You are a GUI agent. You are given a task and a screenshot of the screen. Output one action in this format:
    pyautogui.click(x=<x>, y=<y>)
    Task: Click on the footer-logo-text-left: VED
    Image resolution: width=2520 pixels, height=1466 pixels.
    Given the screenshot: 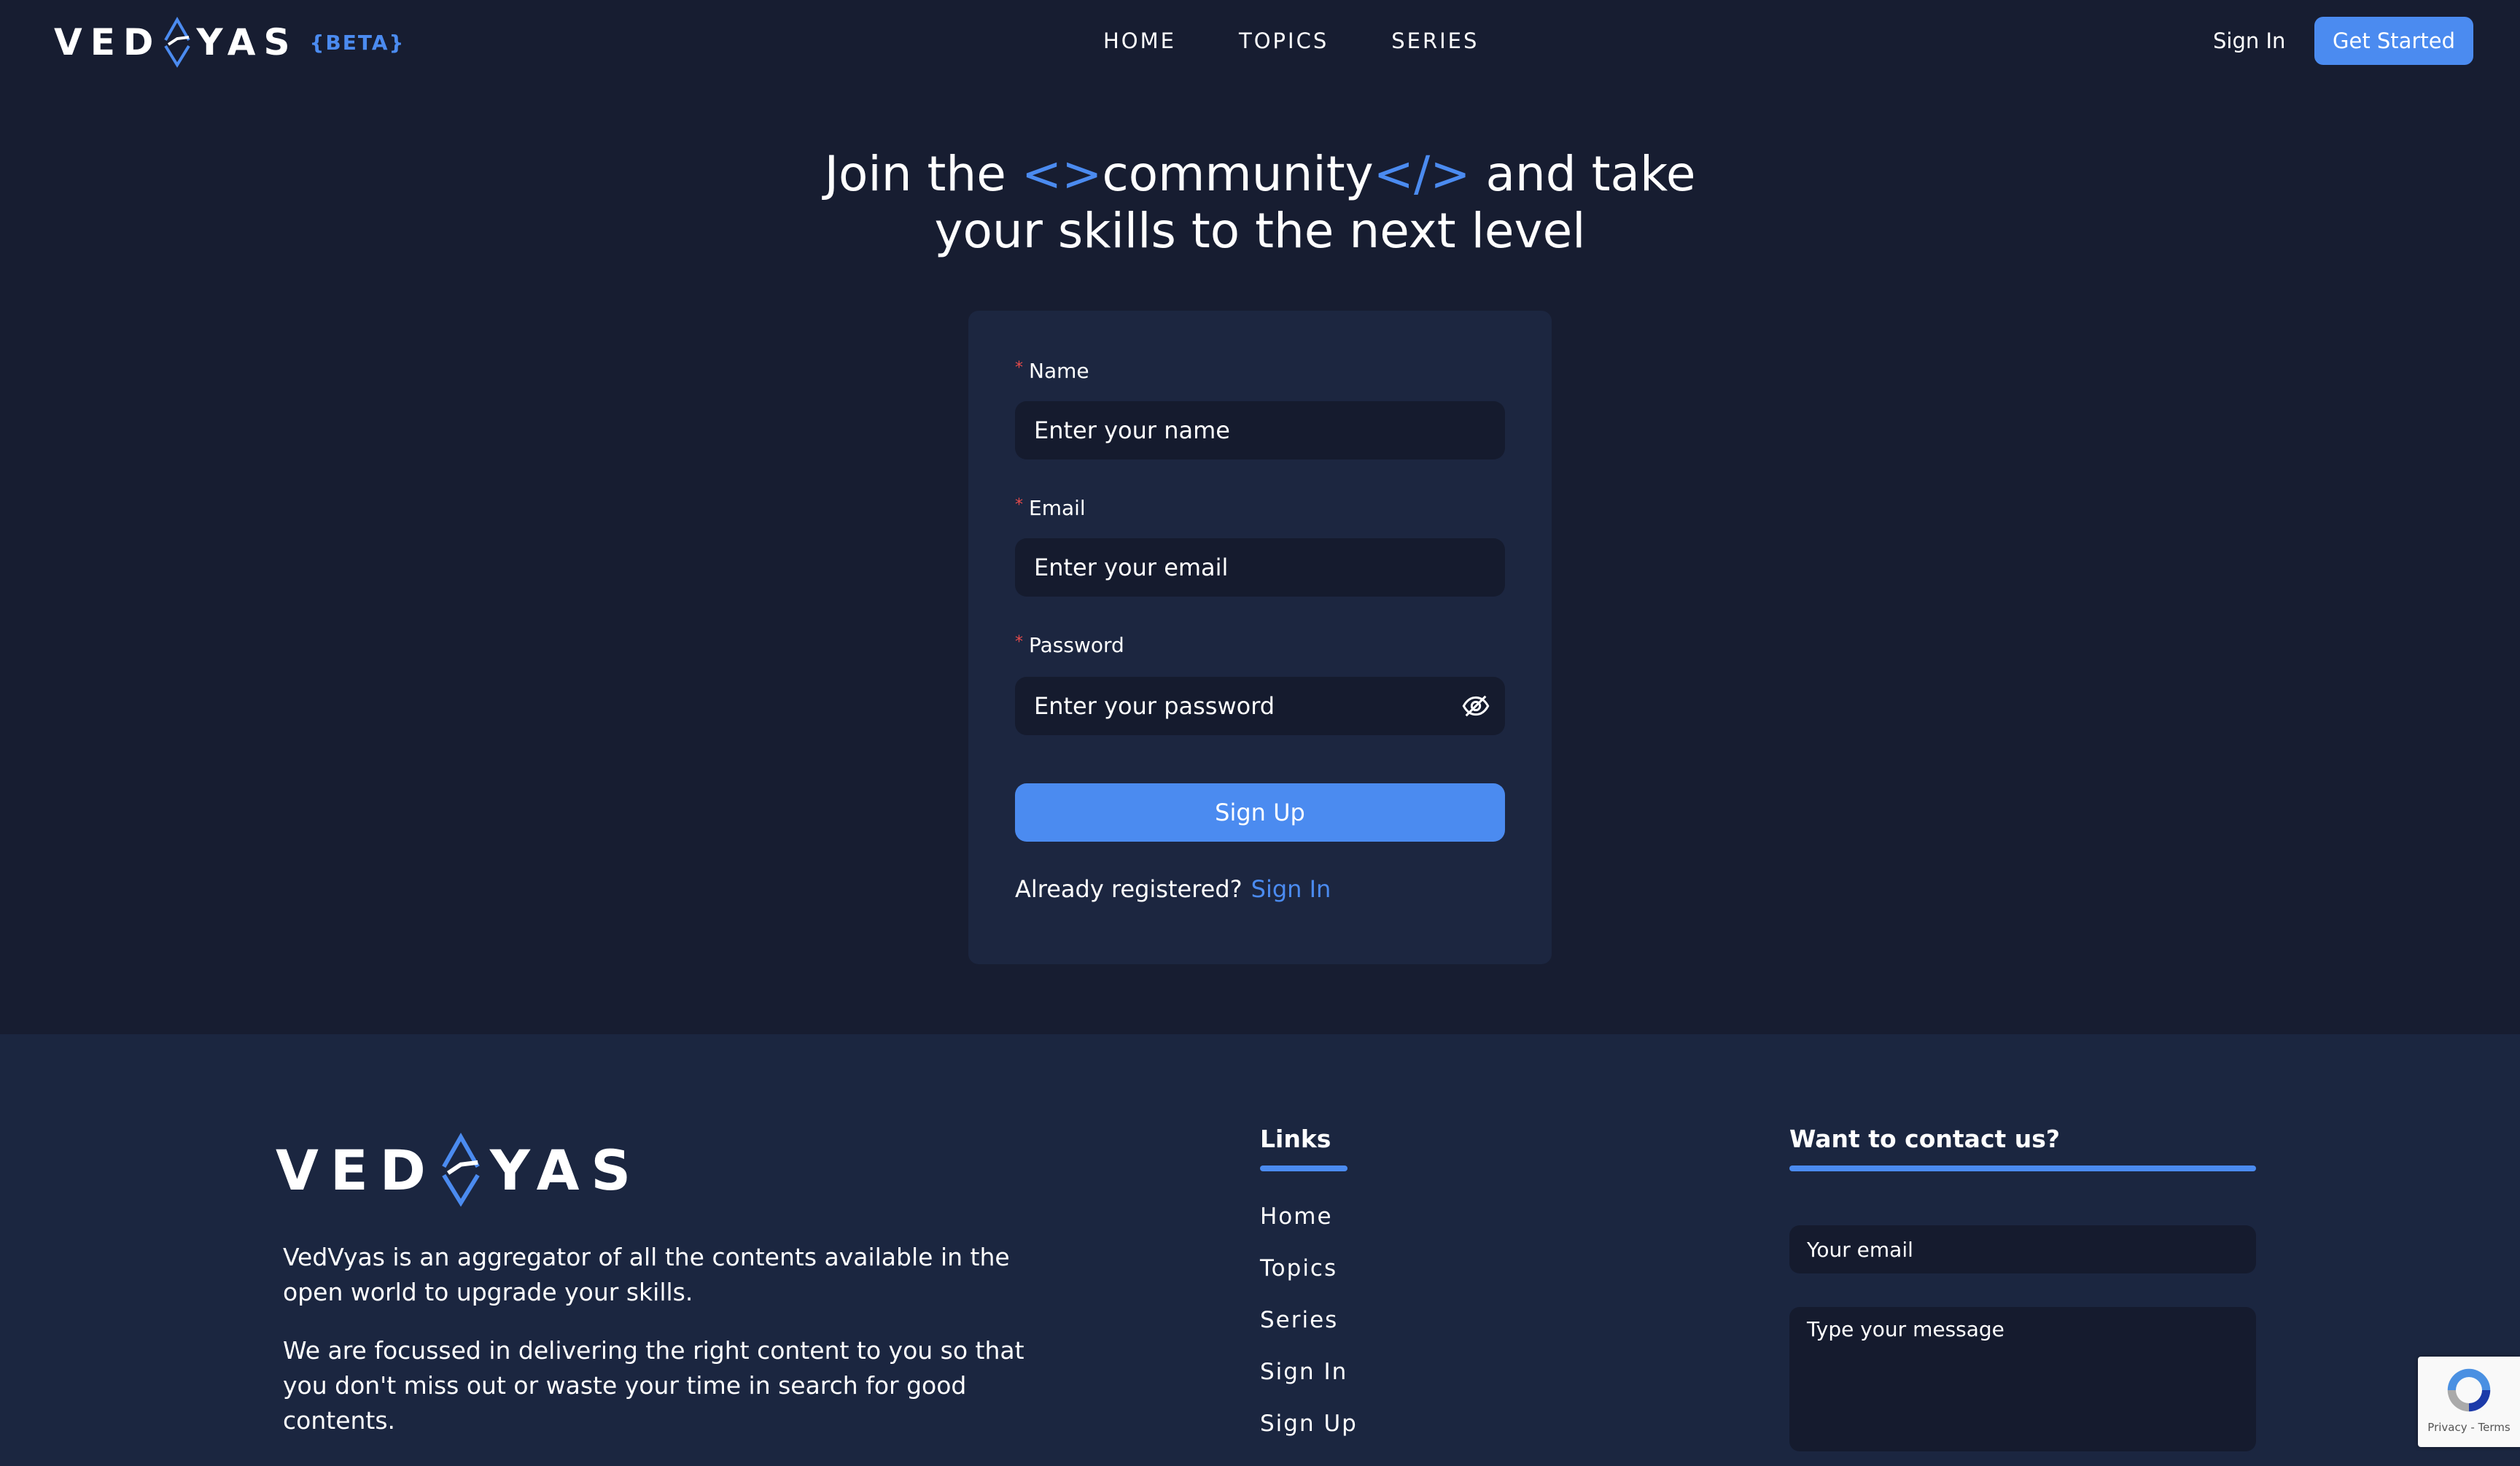 What is the action you would take?
    pyautogui.click(x=357, y=1170)
    